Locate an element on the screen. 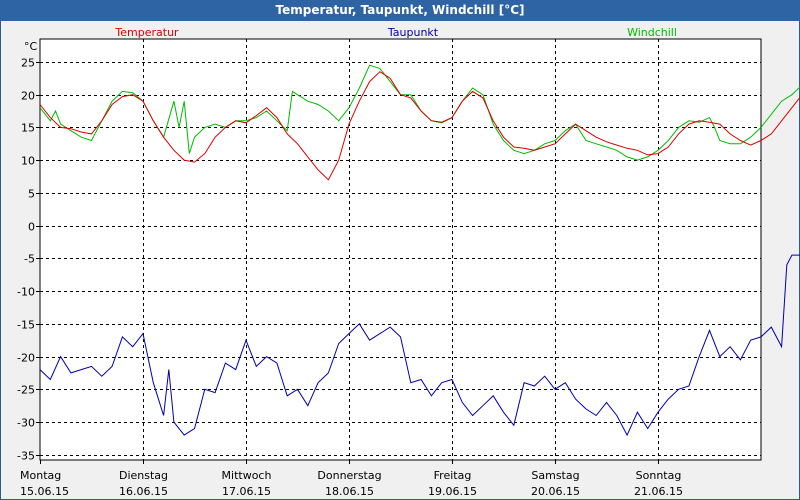  x-tick-date: 20.06.15 is located at coordinates (555, 491).